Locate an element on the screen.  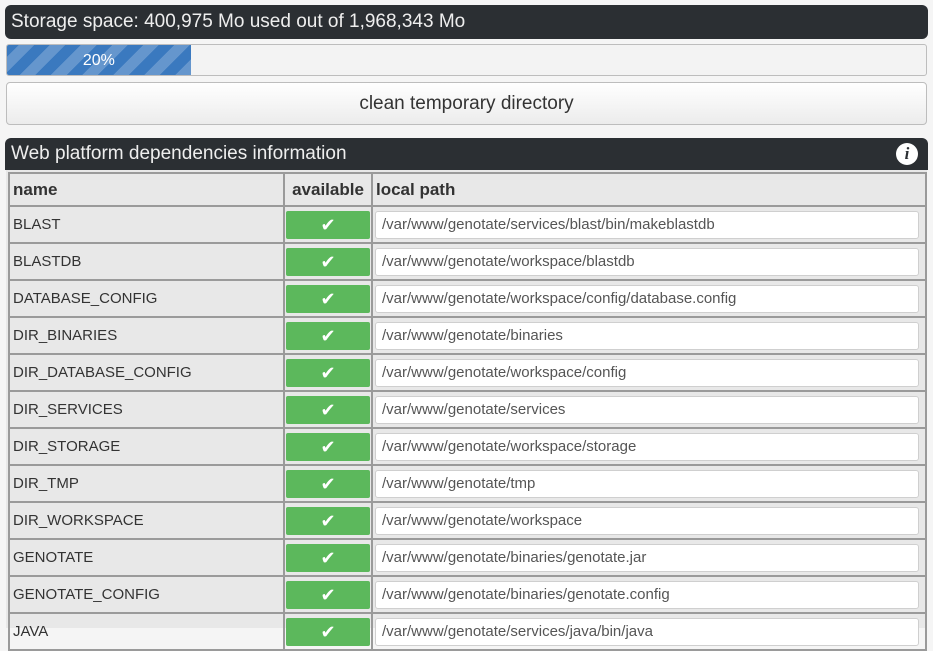
table-row: GENOTATE_CONFIG ✔ is located at coordinates (467, 594).